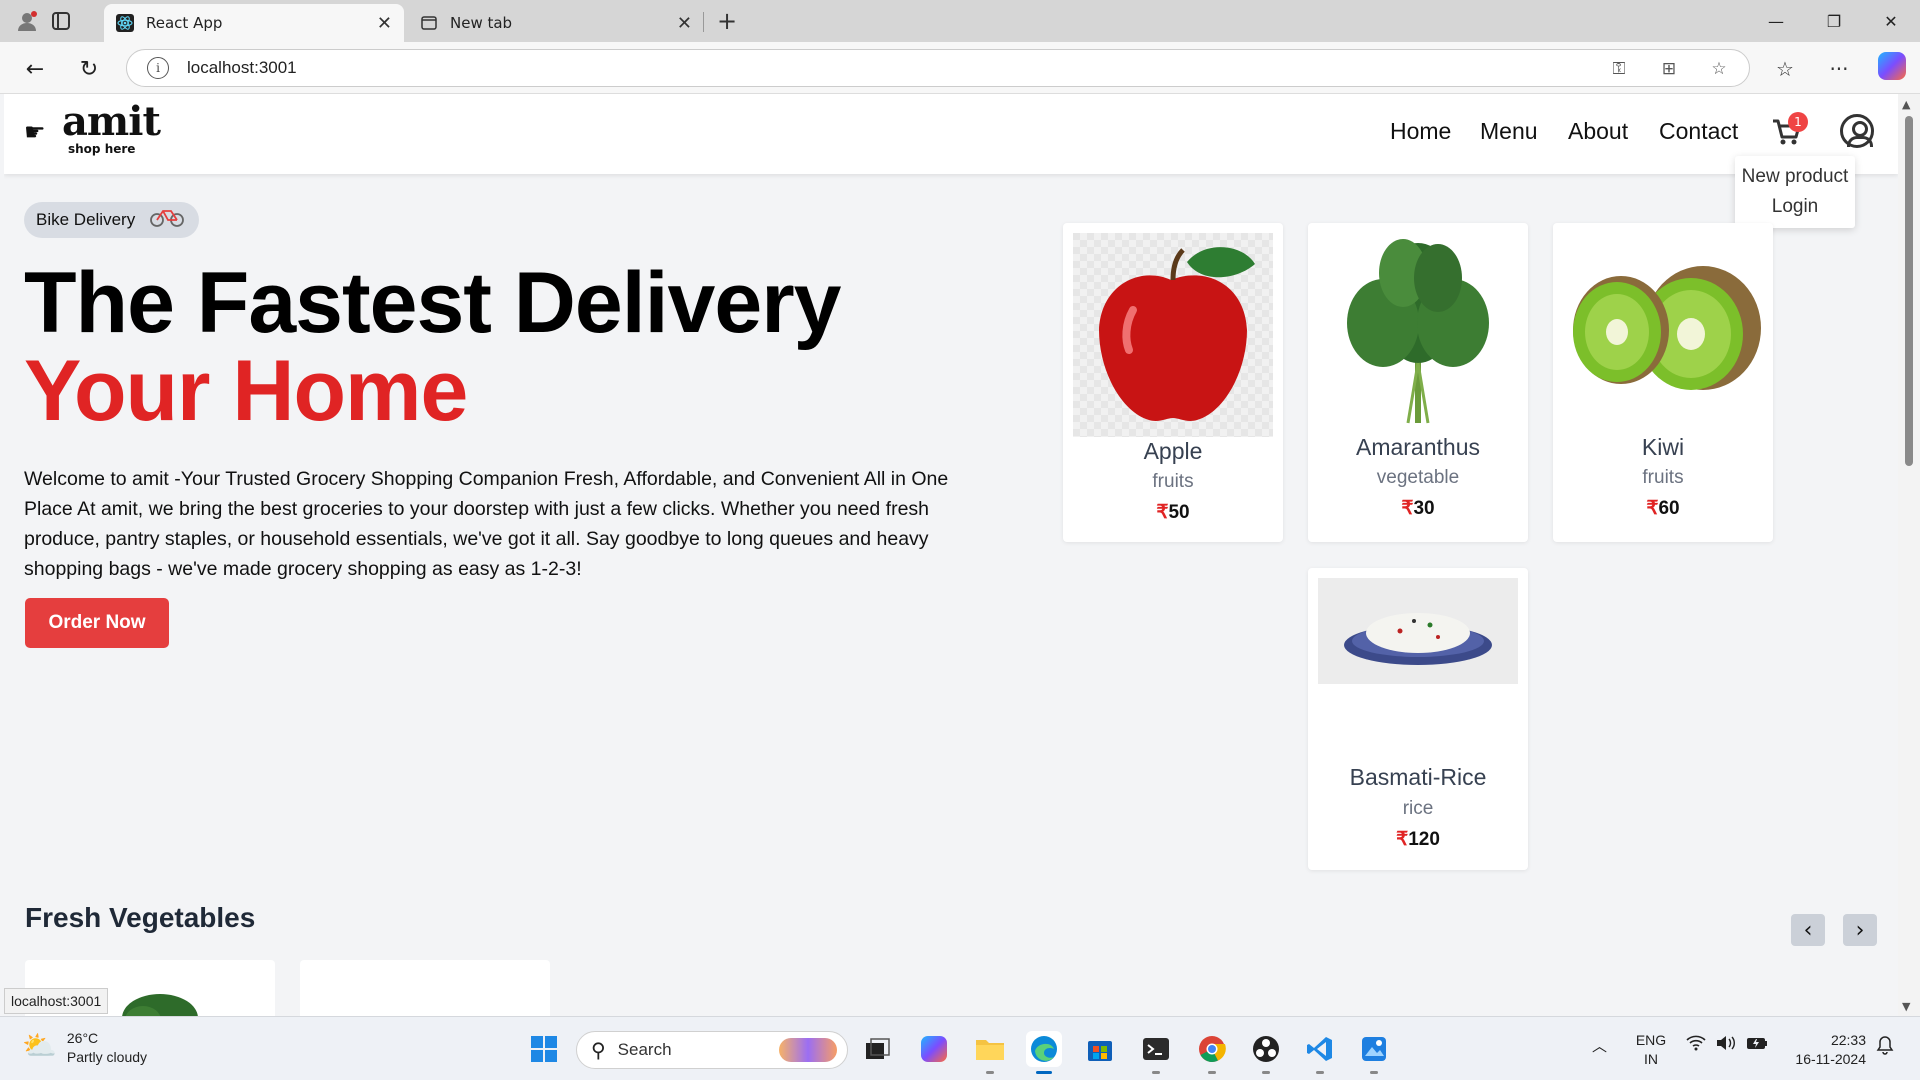 The width and height of the screenshot is (1920, 1080). Describe the element at coordinates (35, 132) in the screenshot. I see `pointing-hand-icon: ☛` at that location.